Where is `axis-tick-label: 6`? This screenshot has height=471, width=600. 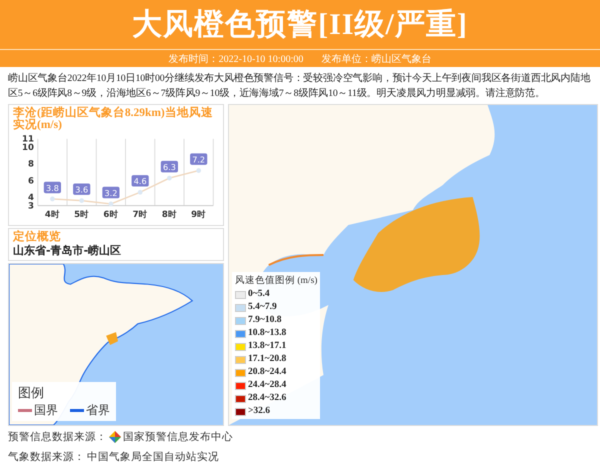 axis-tick-label: 6 is located at coordinates (31, 181).